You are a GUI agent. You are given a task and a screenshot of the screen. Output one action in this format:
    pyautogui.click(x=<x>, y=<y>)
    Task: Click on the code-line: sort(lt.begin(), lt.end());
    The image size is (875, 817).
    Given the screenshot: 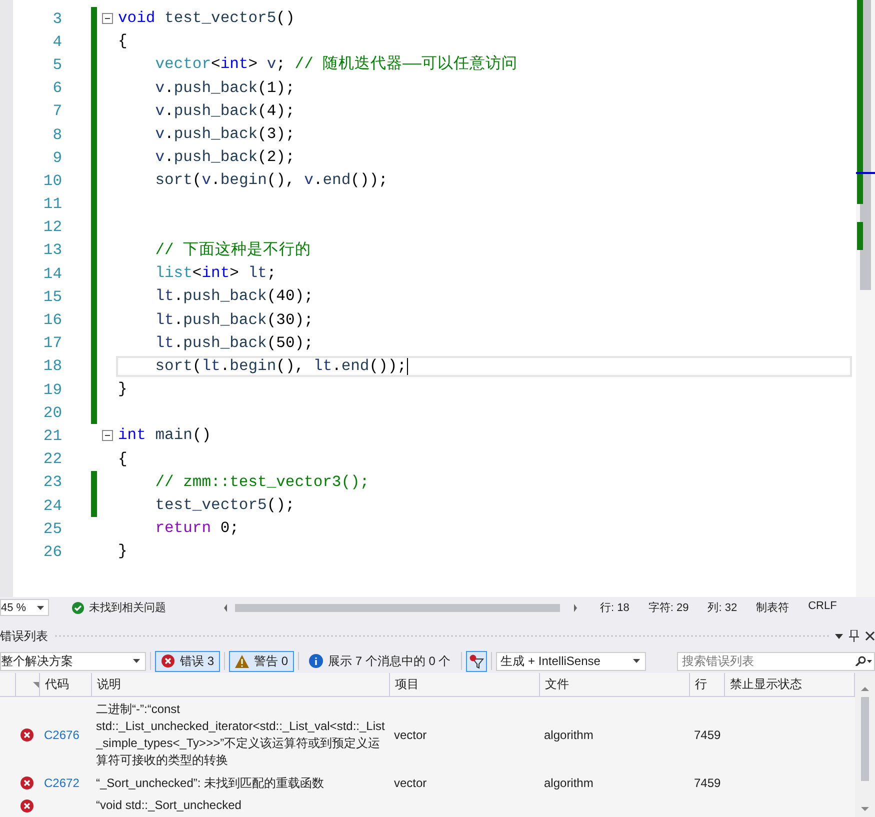 What is the action you would take?
    pyautogui.click(x=280, y=366)
    